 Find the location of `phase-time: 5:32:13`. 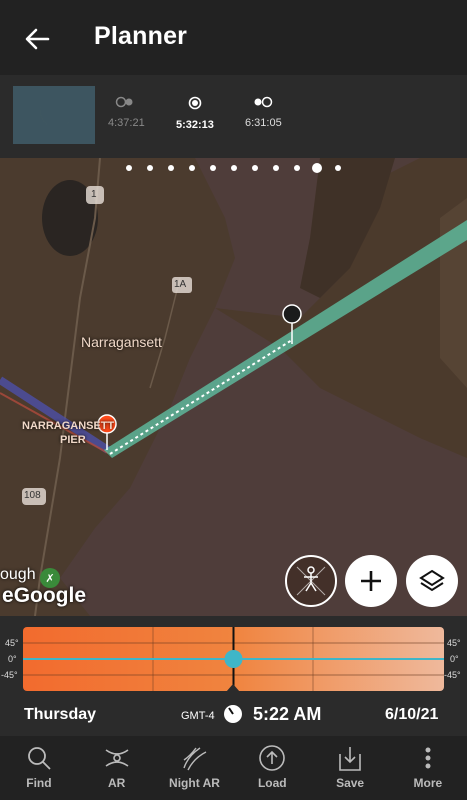

phase-time: 5:32:13 is located at coordinates (195, 125).